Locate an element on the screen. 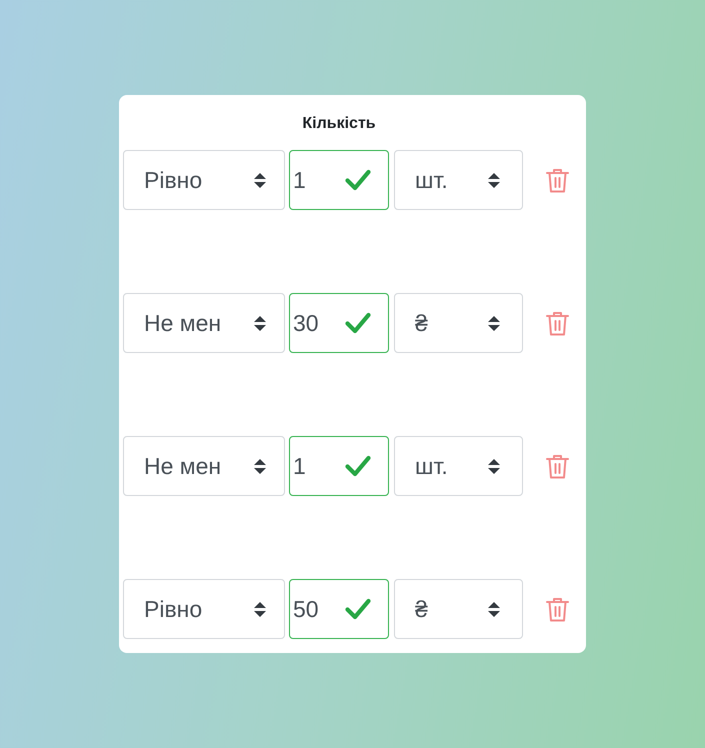 This screenshot has height=748, width=705. amount-field: 30 is located at coordinates (339, 323).